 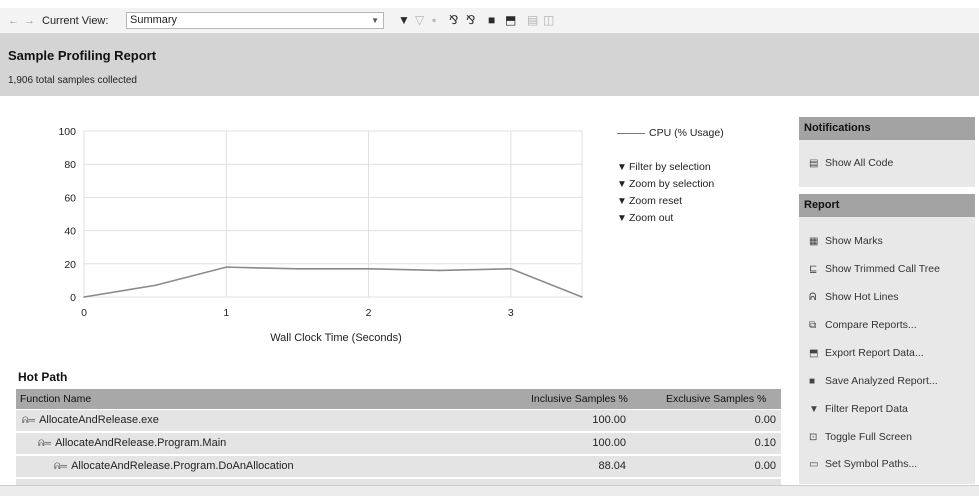 I want to click on back-arrow-icon: ←, so click(x=13, y=21).